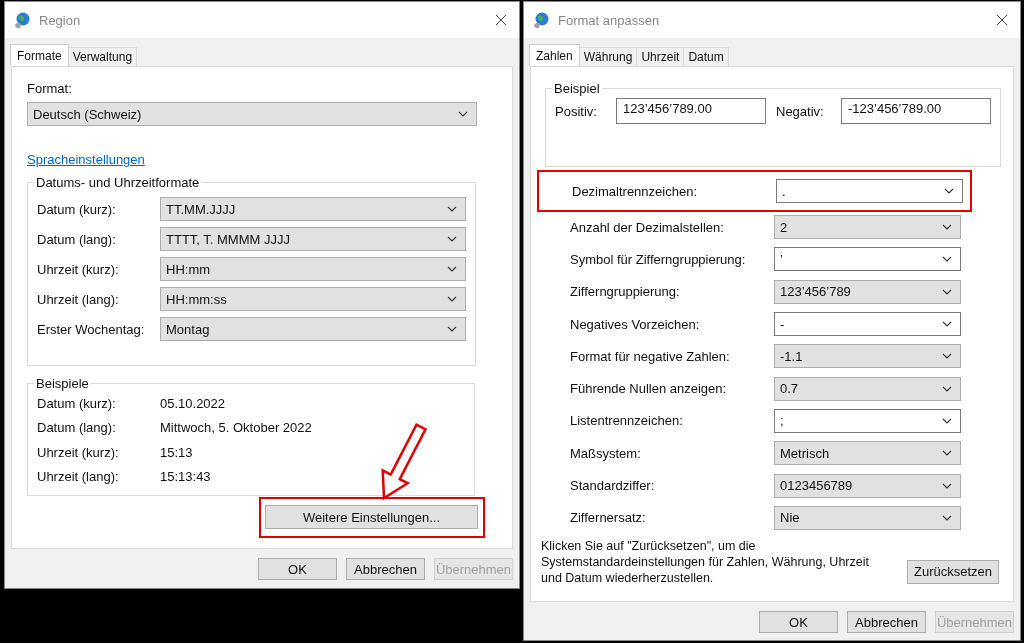 The image size is (1024, 643). Describe the element at coordinates (176, 452) in the screenshot. I see `example-value: 15:13` at that location.